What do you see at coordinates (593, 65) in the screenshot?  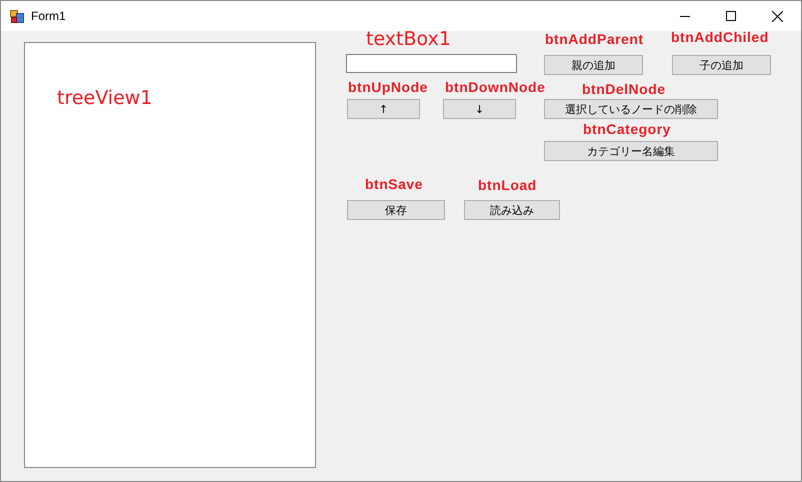 I see `form-button: 親の追加` at bounding box center [593, 65].